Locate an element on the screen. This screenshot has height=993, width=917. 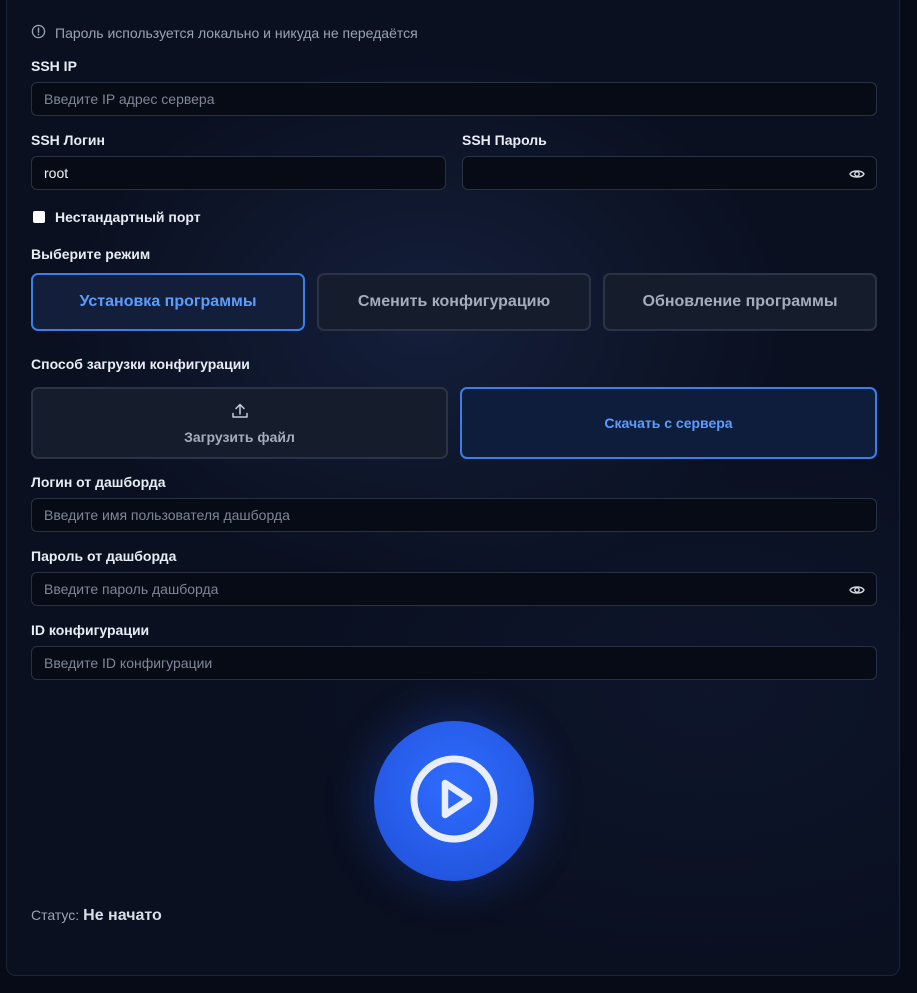
ssh-login-input: root is located at coordinates (238, 173).